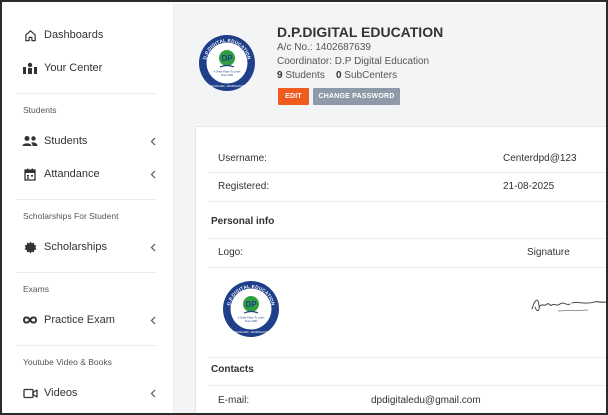 The height and width of the screenshot is (415, 608). I want to click on username-value: Centerdpd@123, so click(540, 158).